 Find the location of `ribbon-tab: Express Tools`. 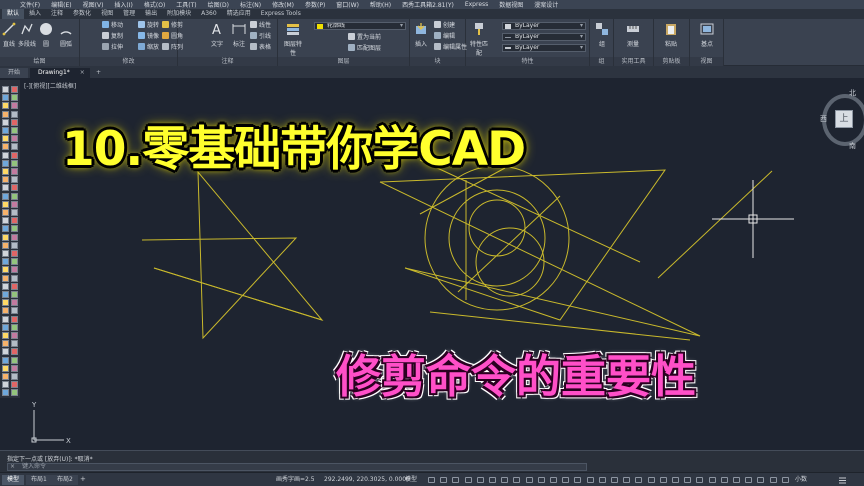

ribbon-tab: Express Tools is located at coordinates (281, 14).